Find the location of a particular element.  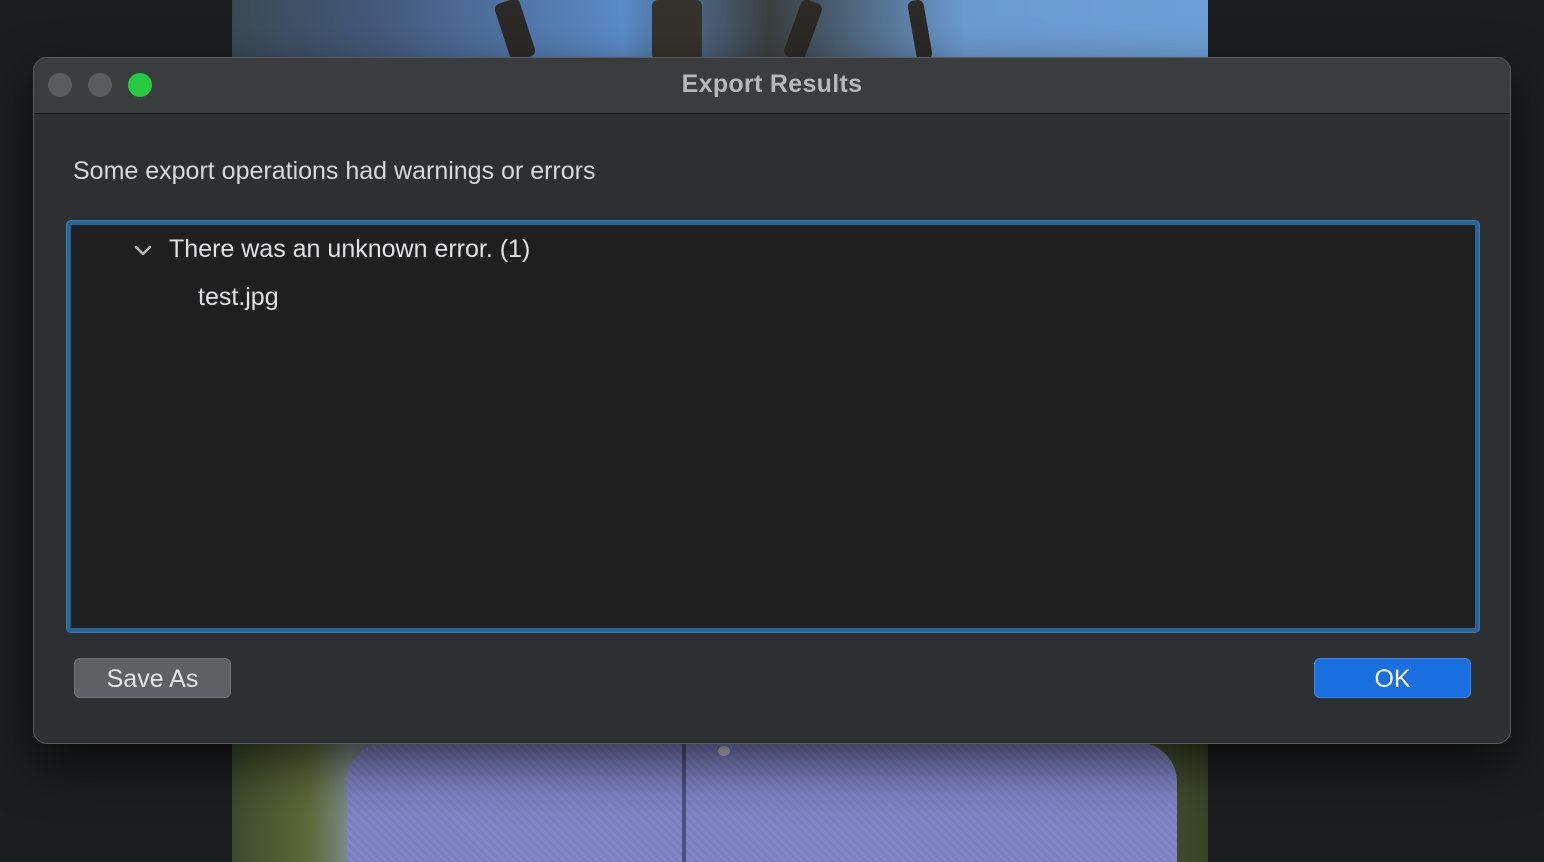

ok-button: OK is located at coordinates (1392, 678).